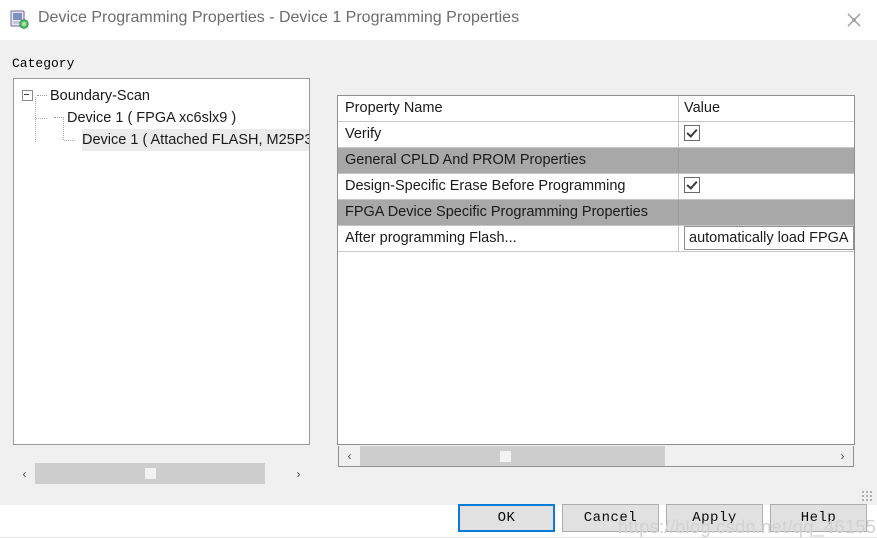 The image size is (877, 538). What do you see at coordinates (692, 133) in the screenshot?
I see `verify-checkbox` at bounding box center [692, 133].